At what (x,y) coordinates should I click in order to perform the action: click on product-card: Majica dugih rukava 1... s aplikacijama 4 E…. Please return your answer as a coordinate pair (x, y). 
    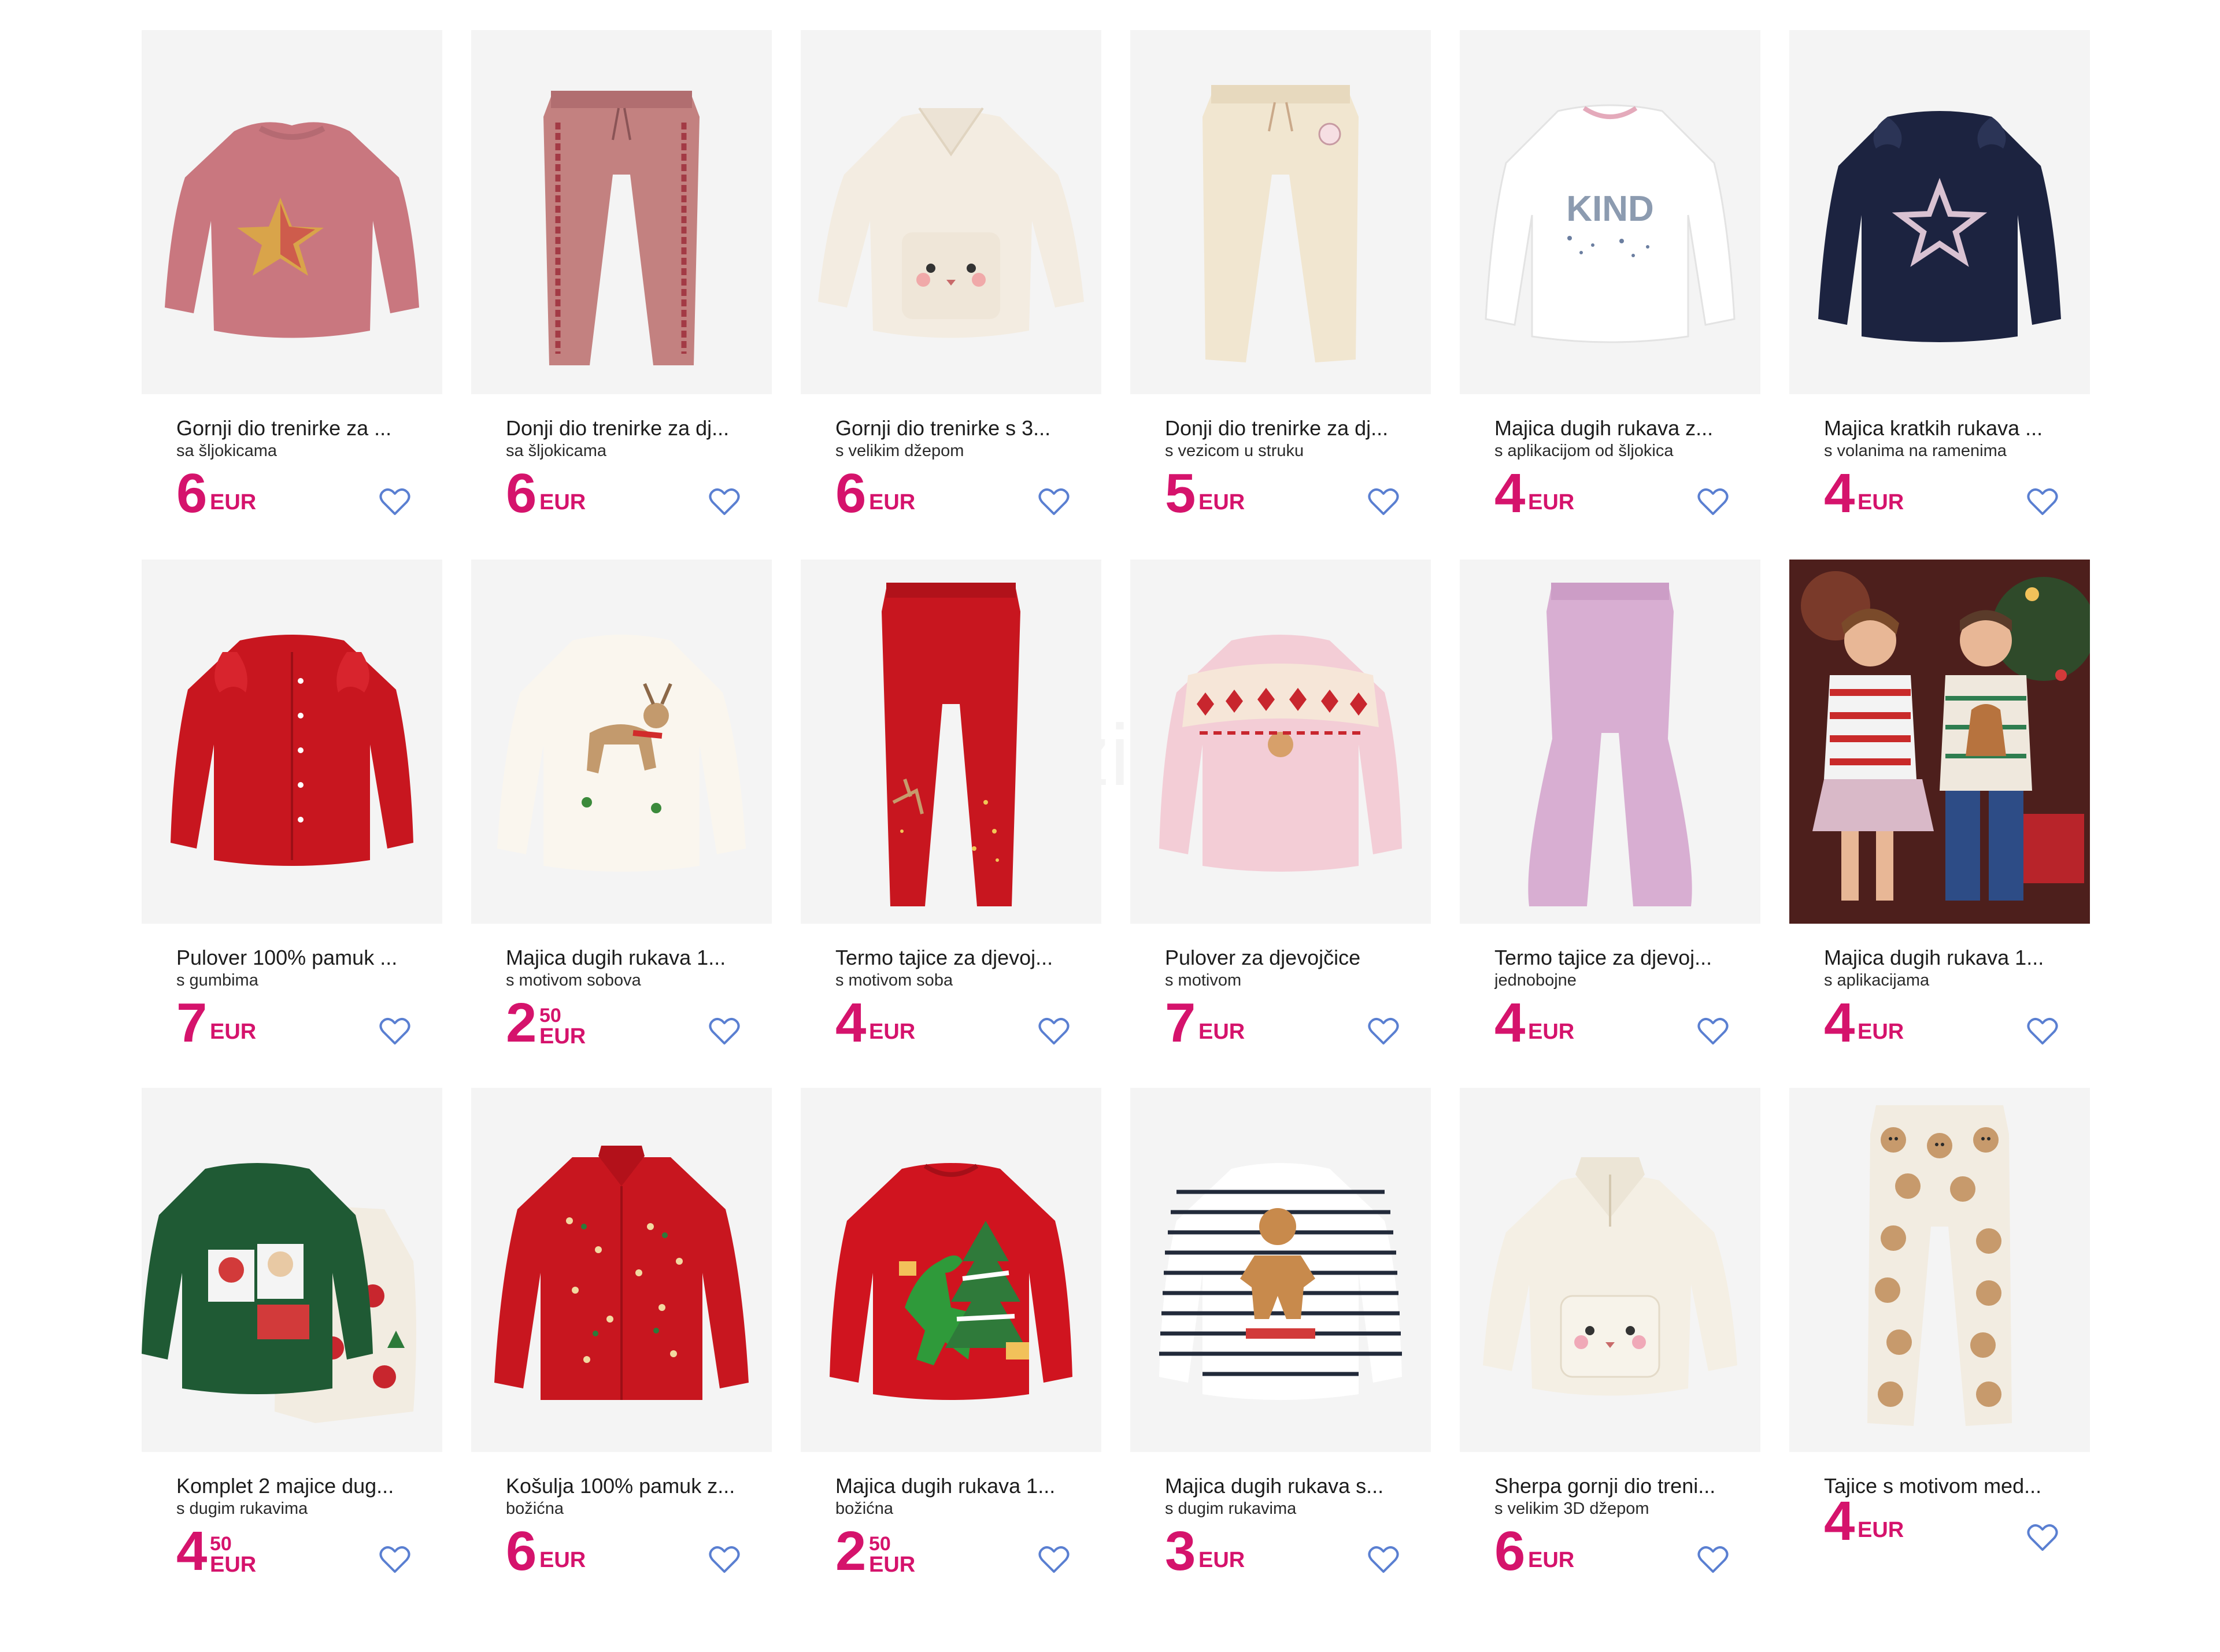
    Looking at the image, I should click on (1939, 808).